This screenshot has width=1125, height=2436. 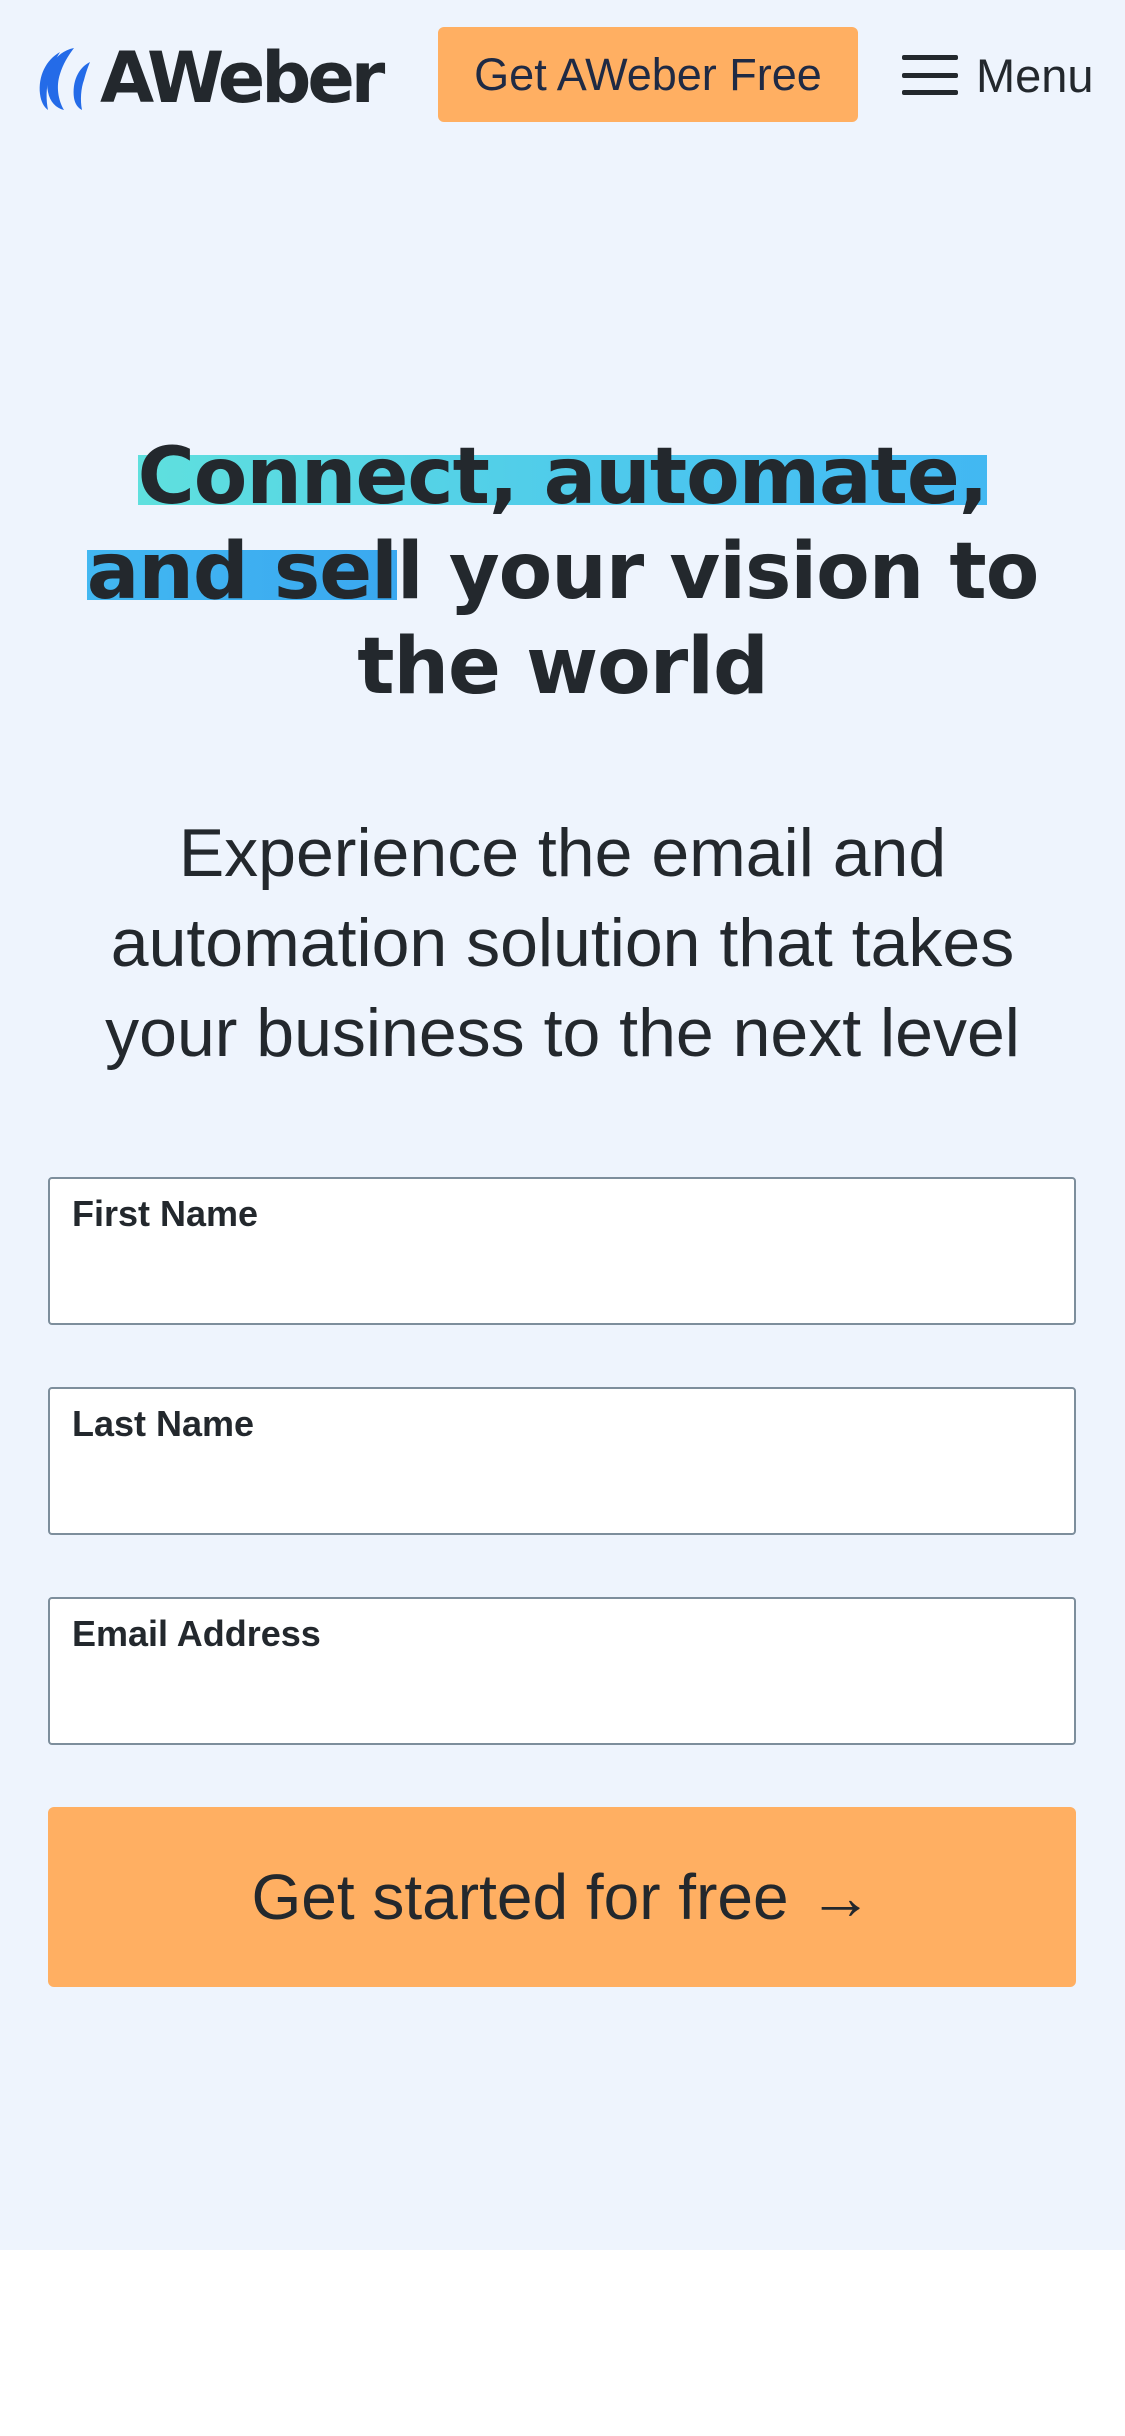 I want to click on email-field: Email Address, so click(x=562, y=1671).